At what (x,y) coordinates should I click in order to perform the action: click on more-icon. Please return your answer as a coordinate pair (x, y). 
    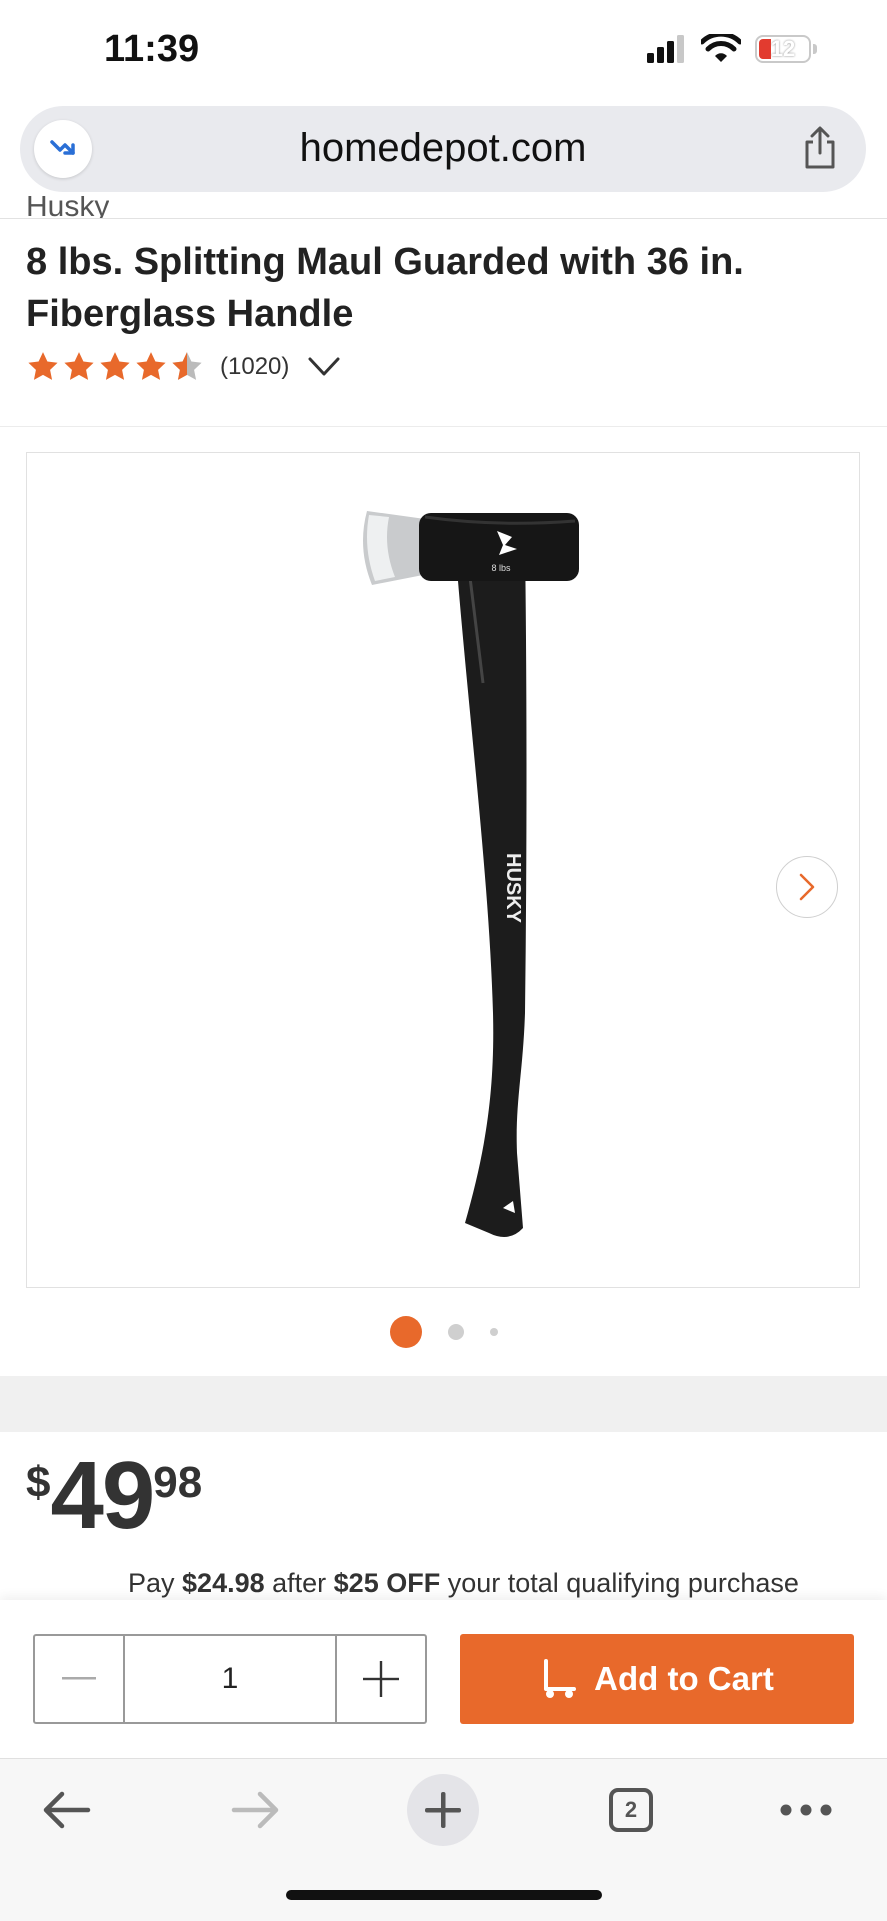
    Looking at the image, I should click on (806, 1810).